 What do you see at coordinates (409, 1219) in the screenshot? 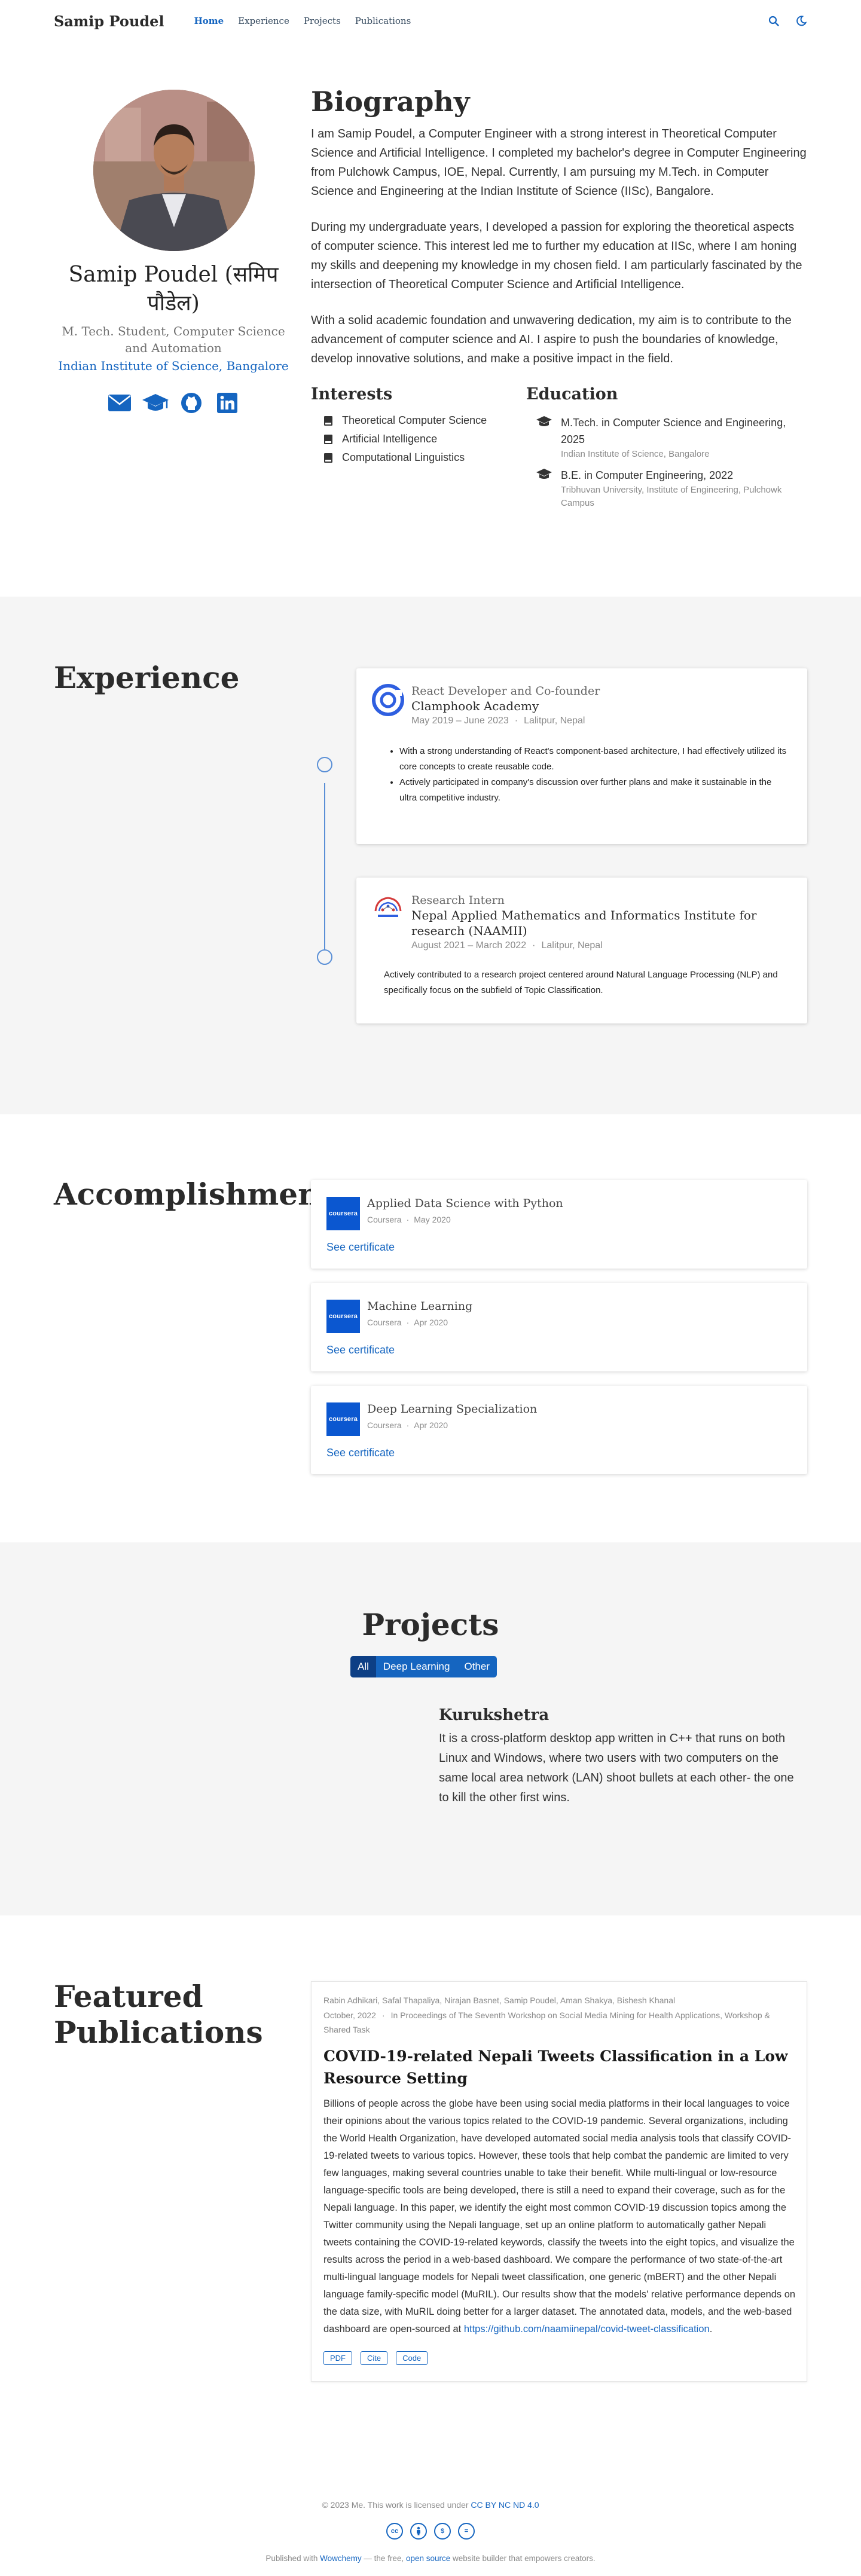
I see `accomplishment-meta: Coursera · May 2020` at bounding box center [409, 1219].